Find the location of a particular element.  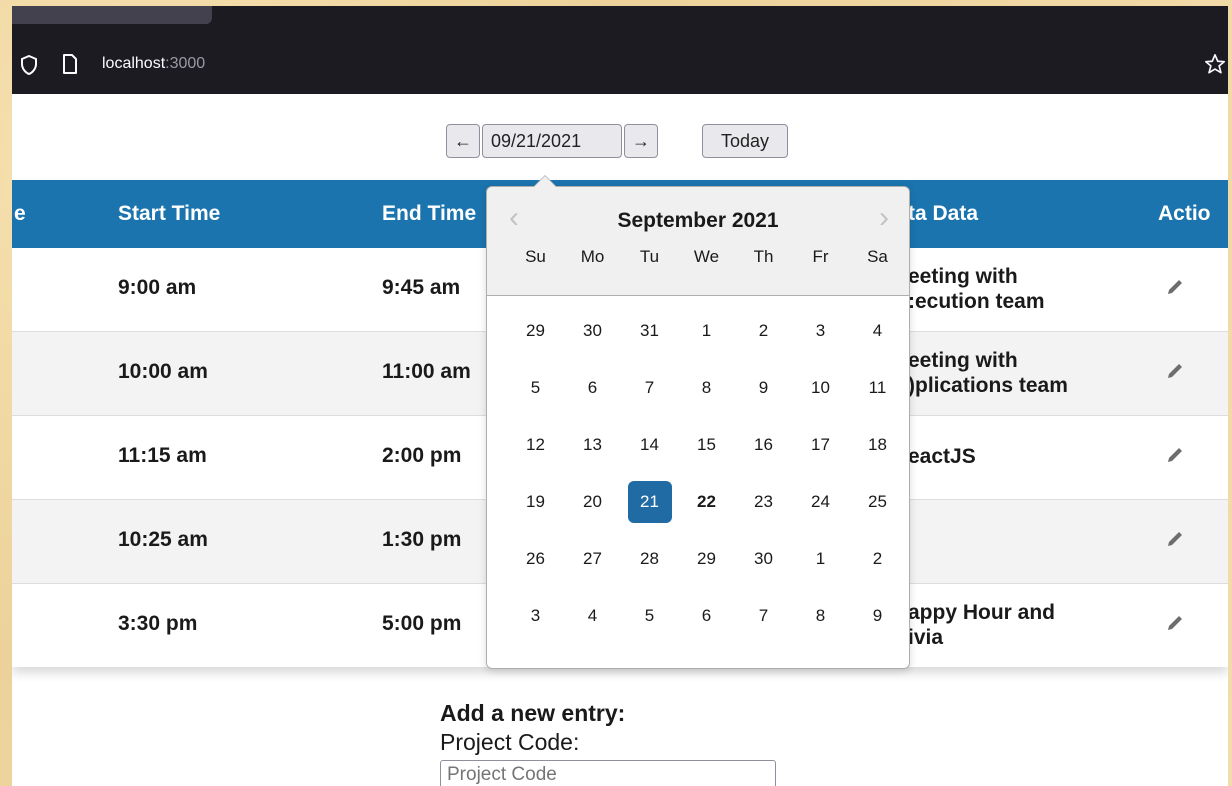

end-time-cell: 9:45 am is located at coordinates (421, 287).